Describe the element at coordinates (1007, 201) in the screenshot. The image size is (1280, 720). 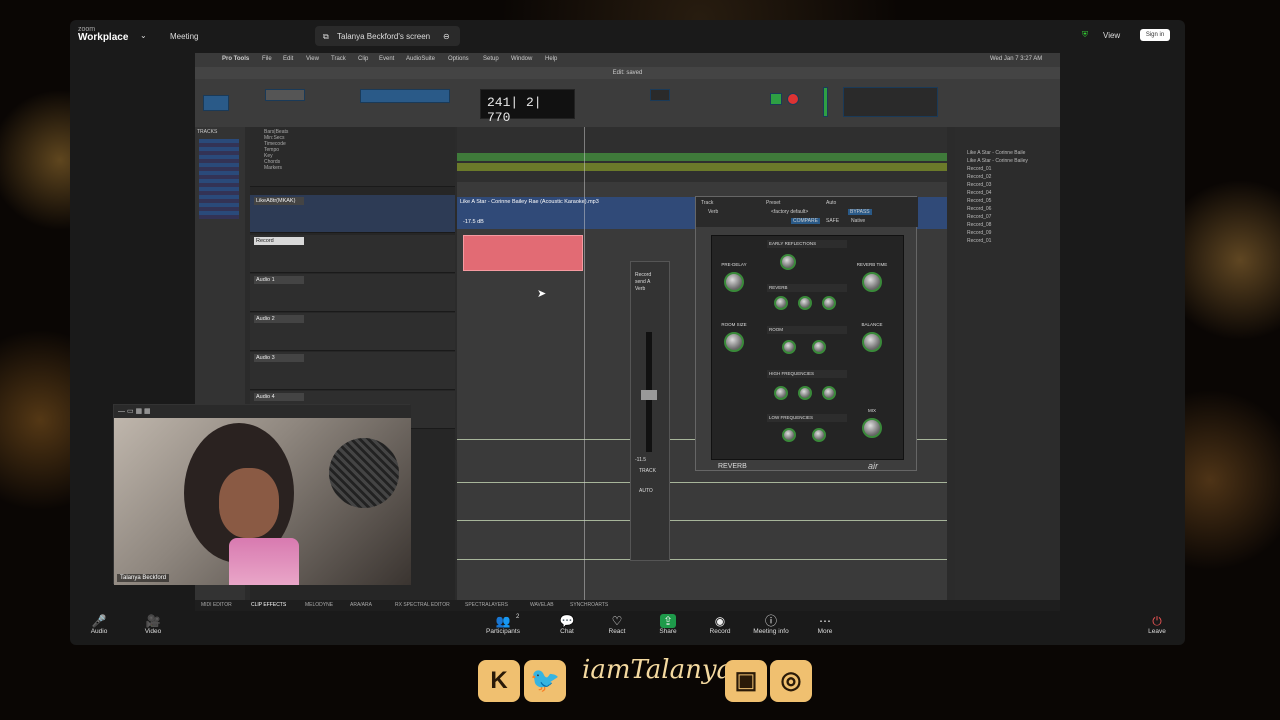
I see `clip-list-item: Record_05` at that location.